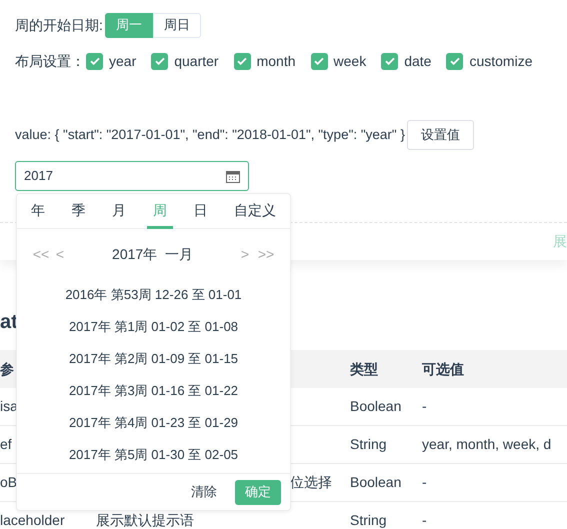 The height and width of the screenshot is (529, 567). What do you see at coordinates (153, 295) in the screenshot?
I see `week-option: 2016年 第53周 12-26 至 01-01` at bounding box center [153, 295].